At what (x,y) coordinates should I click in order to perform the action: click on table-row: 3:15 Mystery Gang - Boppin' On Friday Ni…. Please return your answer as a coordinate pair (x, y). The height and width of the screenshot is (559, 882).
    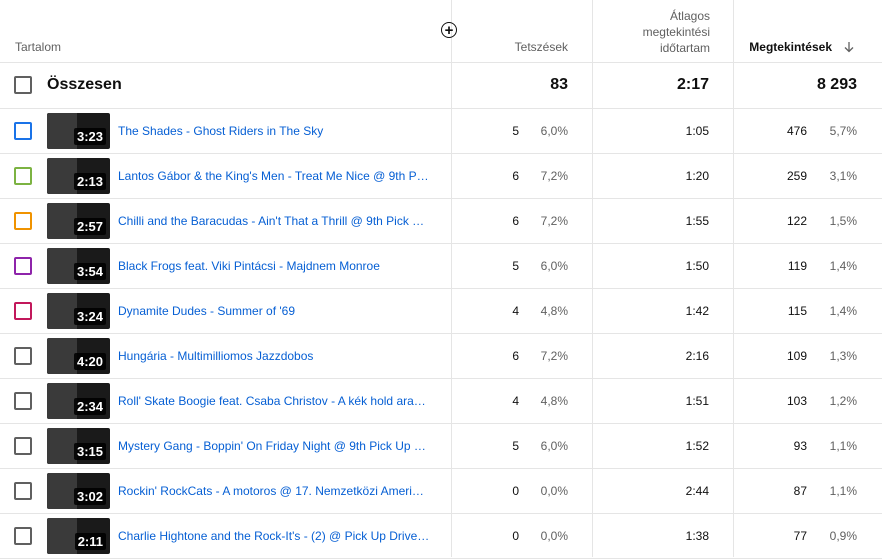
    Looking at the image, I should click on (441, 446).